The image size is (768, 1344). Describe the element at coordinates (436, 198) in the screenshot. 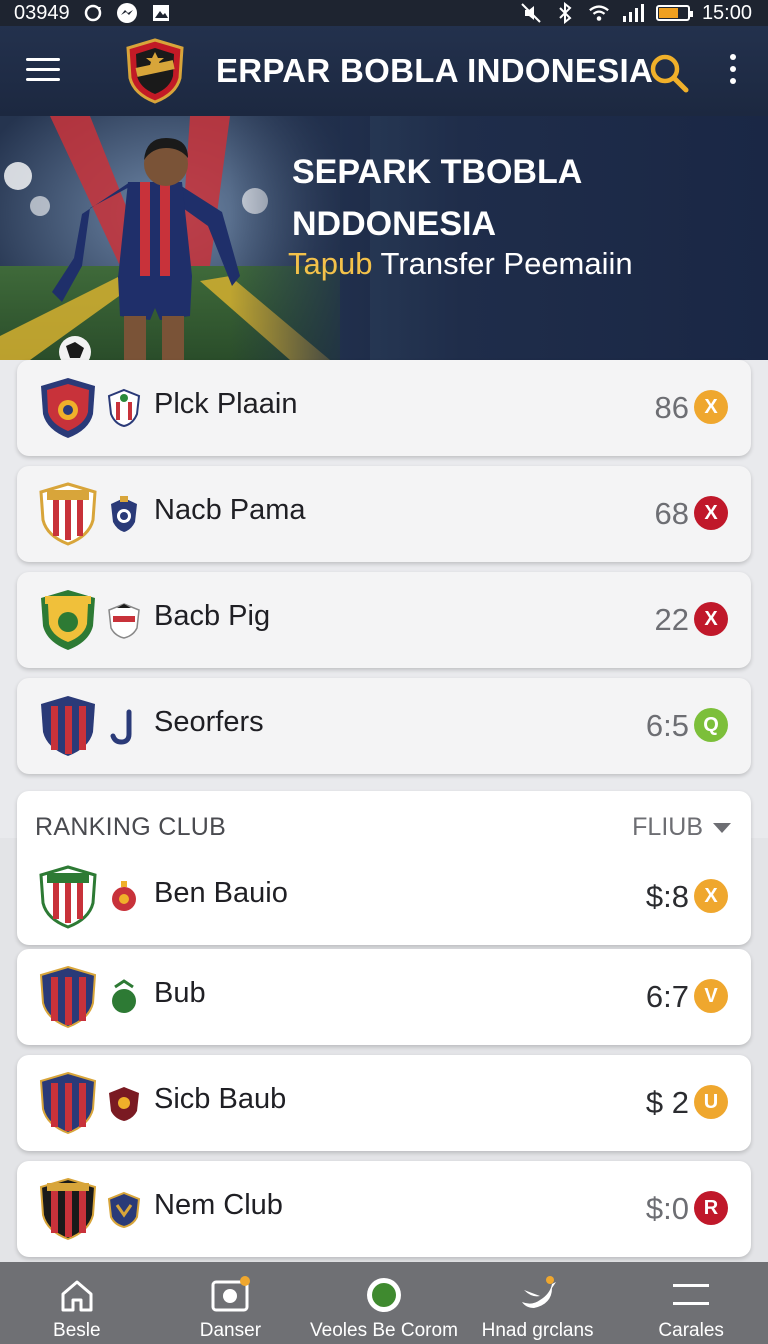

I see `hero-title: SEPARK TBOBLA NDDONESIA` at that location.